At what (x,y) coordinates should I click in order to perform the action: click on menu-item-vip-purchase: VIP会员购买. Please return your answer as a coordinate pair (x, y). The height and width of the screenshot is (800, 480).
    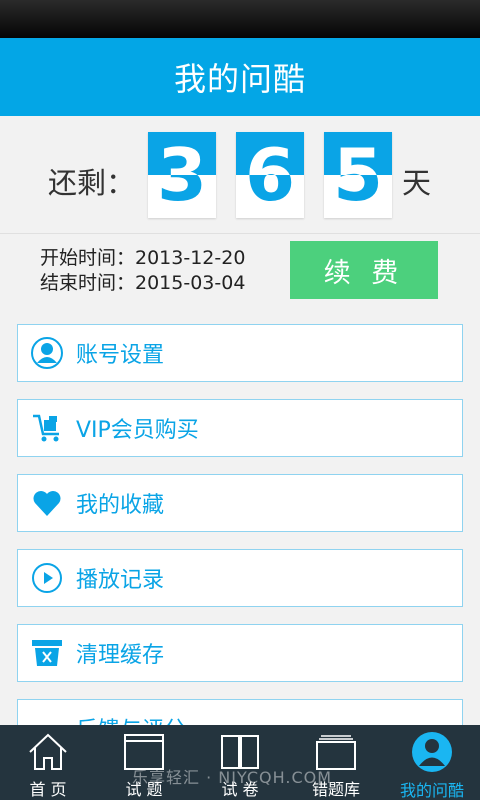
    Looking at the image, I should click on (240, 428).